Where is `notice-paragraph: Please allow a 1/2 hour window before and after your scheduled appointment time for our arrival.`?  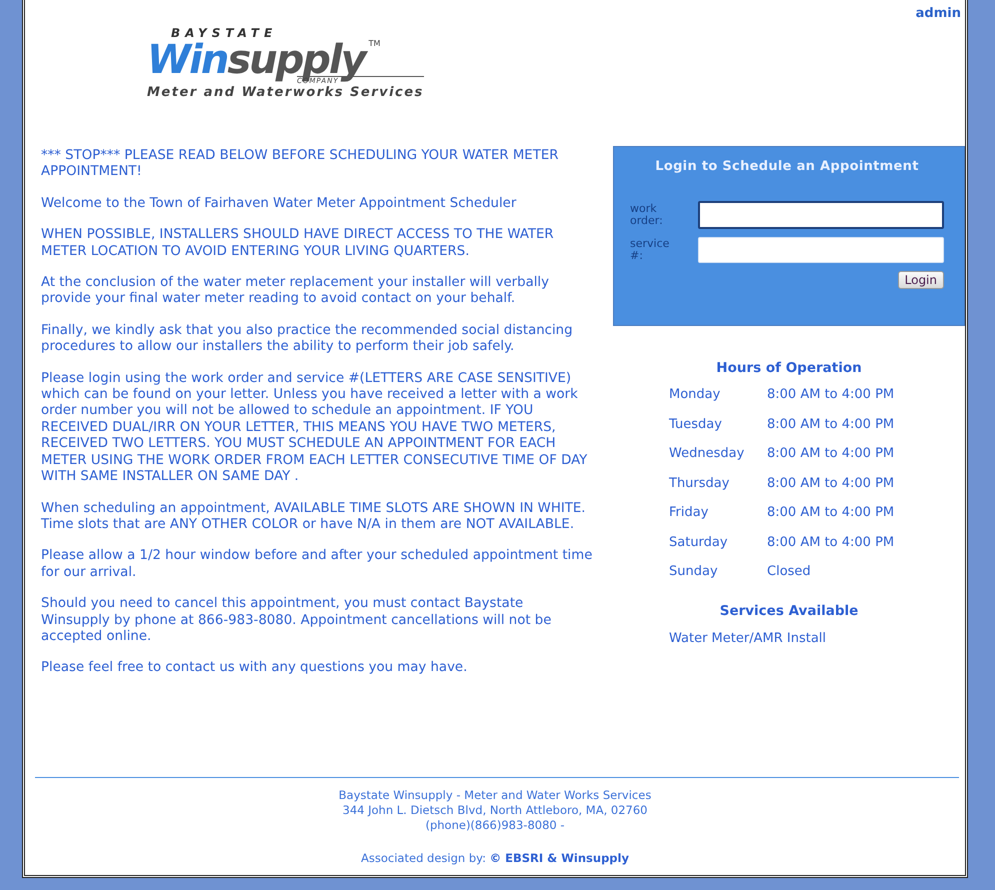 notice-paragraph: Please allow a 1/2 hour window before and after your scheduled appointment time for our arrival. is located at coordinates (317, 565).